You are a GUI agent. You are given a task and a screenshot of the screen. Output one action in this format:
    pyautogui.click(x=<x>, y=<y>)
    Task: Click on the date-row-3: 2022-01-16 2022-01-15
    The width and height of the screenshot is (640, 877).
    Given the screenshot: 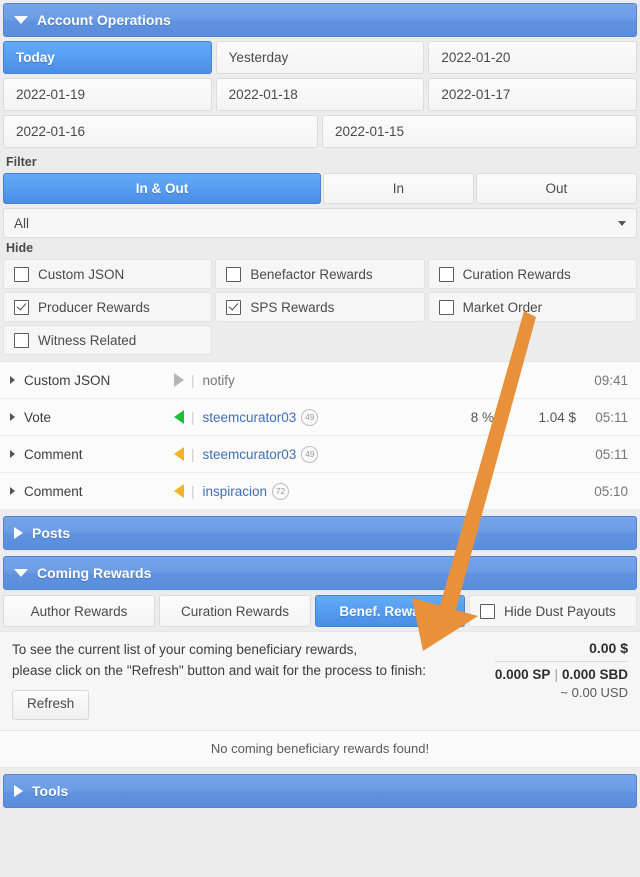 What is the action you would take?
    pyautogui.click(x=320, y=131)
    